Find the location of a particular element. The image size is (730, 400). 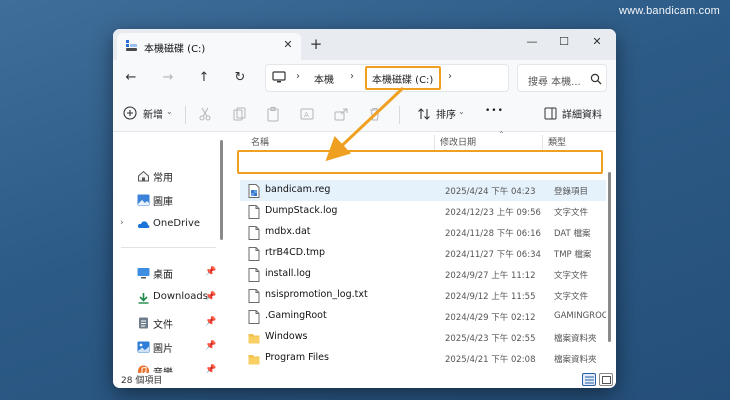

svg-text: A is located at coordinates (306, 115).